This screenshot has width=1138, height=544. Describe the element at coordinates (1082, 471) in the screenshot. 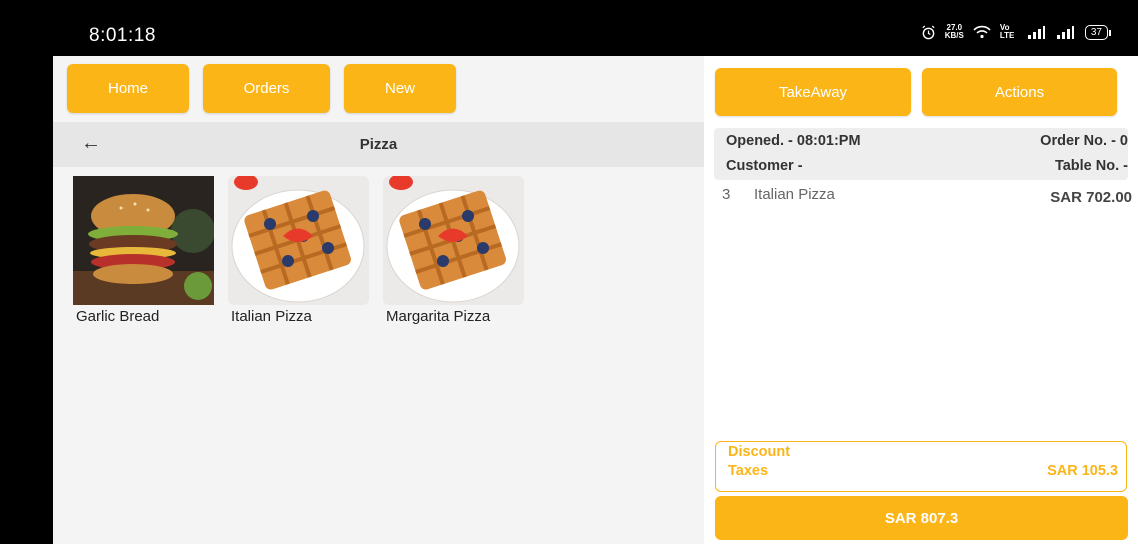

I see `taxes-value: SAR 105.3` at that location.